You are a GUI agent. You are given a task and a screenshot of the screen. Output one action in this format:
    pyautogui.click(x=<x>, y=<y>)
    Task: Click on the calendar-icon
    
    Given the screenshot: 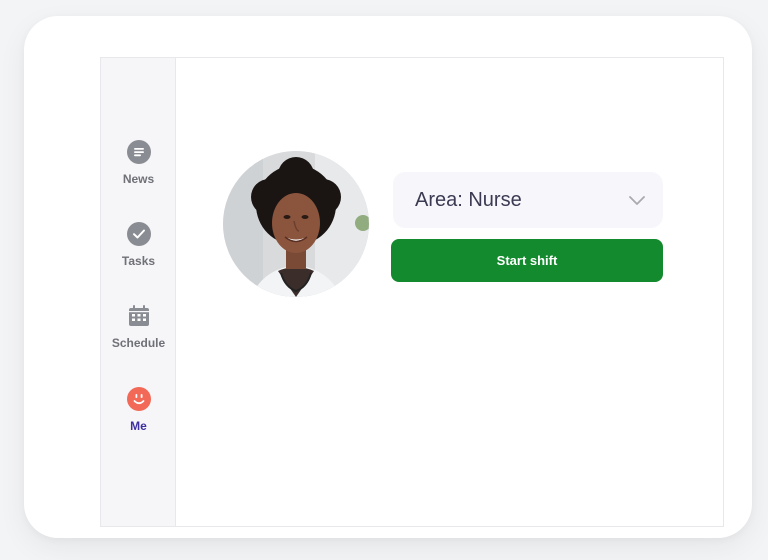 What is the action you would take?
    pyautogui.click(x=139, y=316)
    